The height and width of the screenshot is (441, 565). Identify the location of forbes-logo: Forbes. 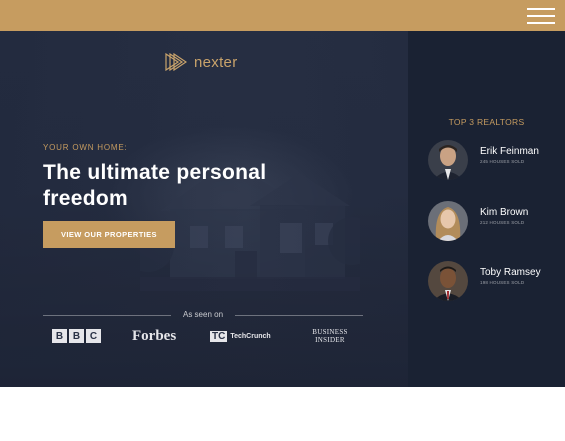
(154, 335).